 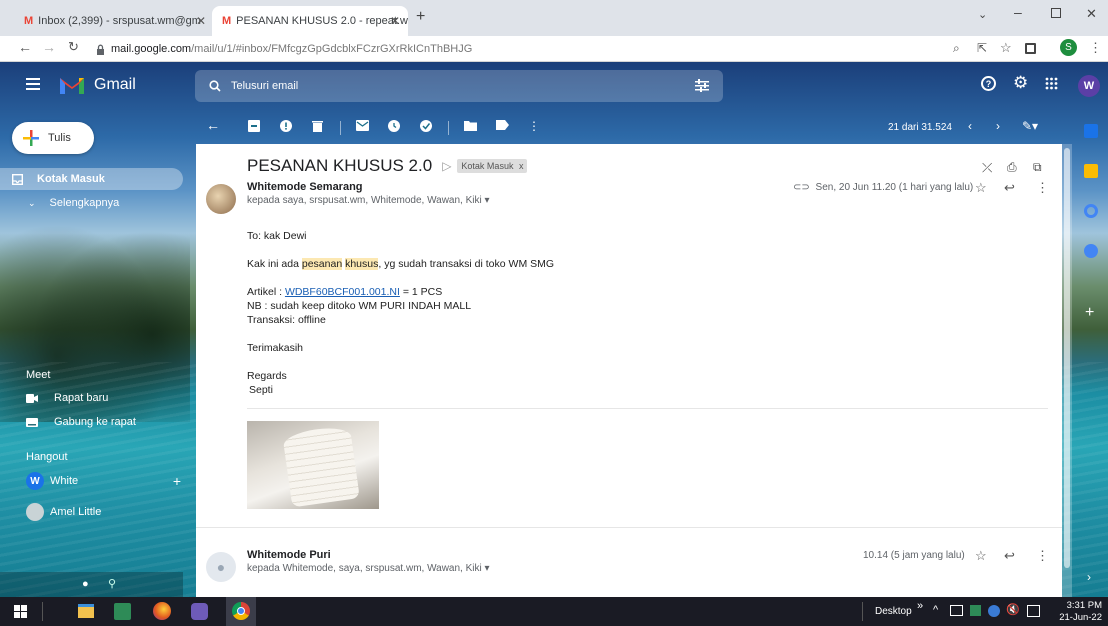 What do you see at coordinates (342, 292) in the screenshot?
I see `artikel-link: WDBF60BCF001.001.NI` at bounding box center [342, 292].